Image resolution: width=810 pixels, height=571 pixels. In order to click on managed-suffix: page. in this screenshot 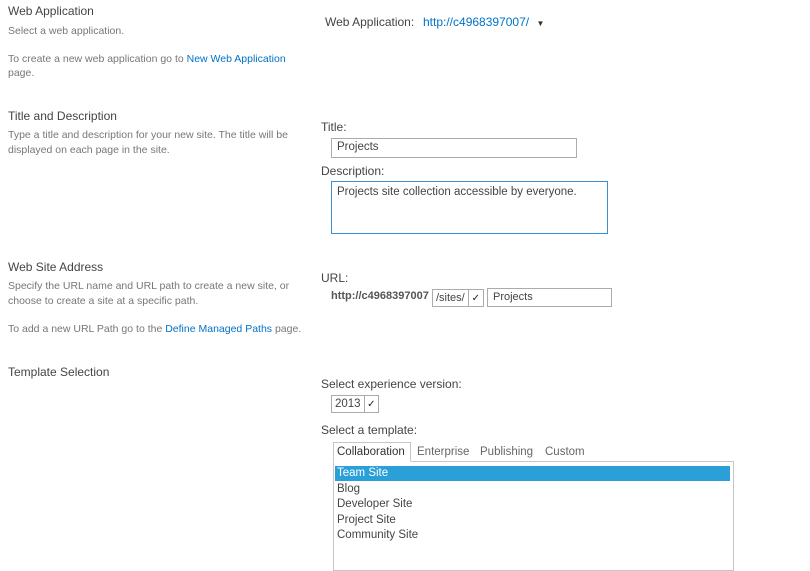, I will do `click(287, 329)`.